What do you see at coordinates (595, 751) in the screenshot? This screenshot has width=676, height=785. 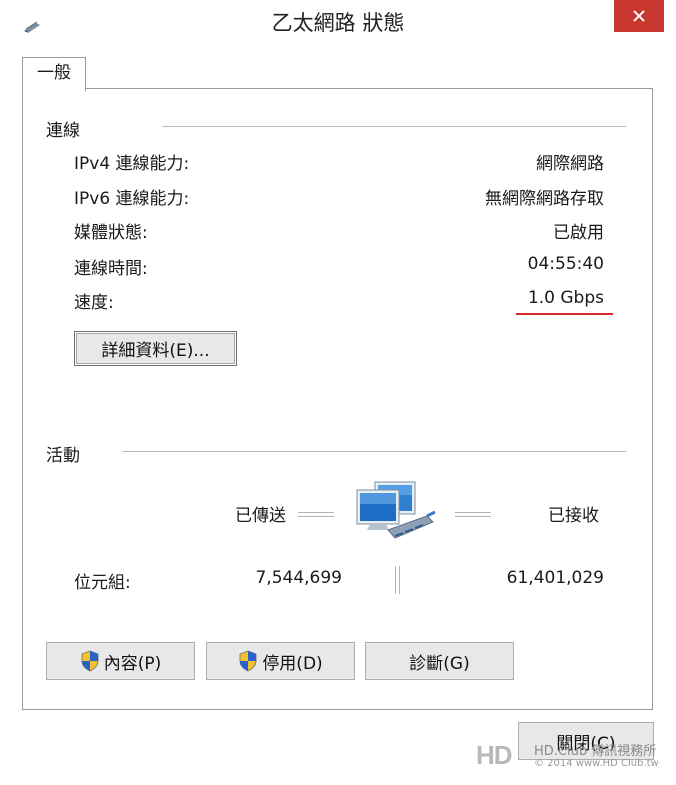 I see `watermark-text: HD.Club 傳訊視務所` at bounding box center [595, 751].